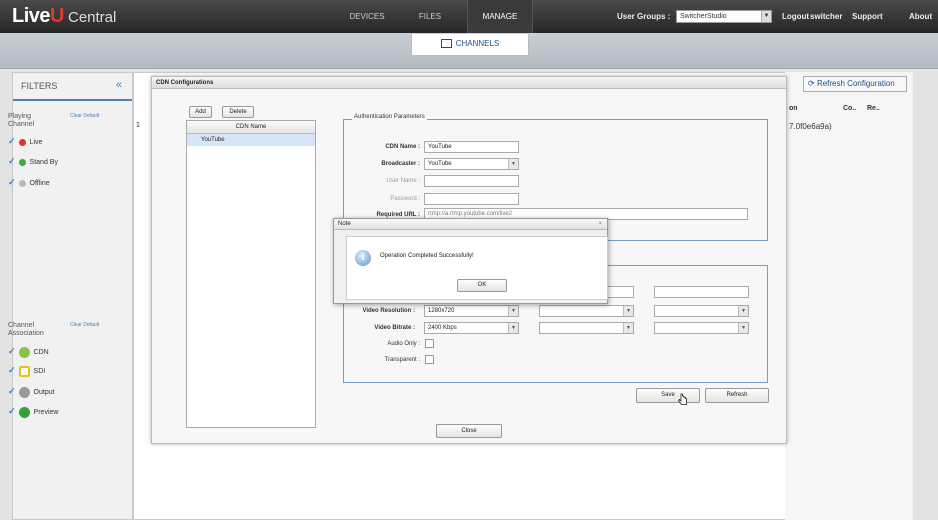  What do you see at coordinates (469, 431) in the screenshot?
I see `close-button: Close` at bounding box center [469, 431].